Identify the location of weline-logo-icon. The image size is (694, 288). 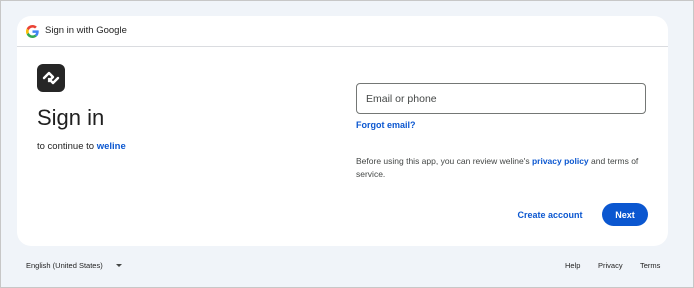
(51, 78).